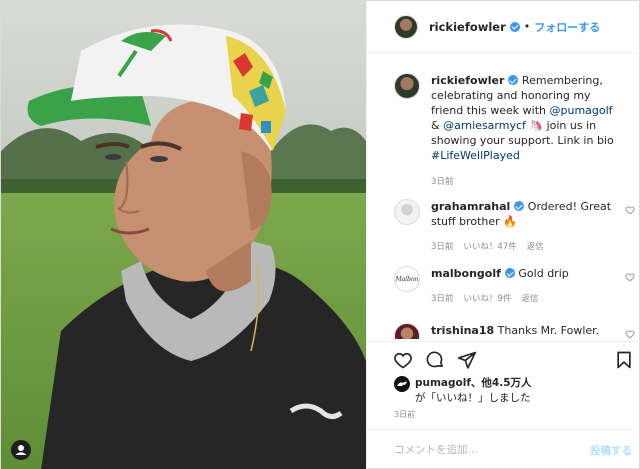  What do you see at coordinates (467, 360) in the screenshot?
I see `share-icon` at bounding box center [467, 360].